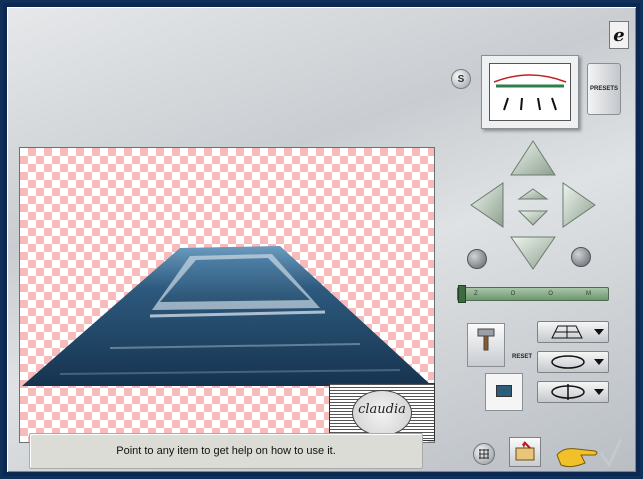  I want to click on watermark-text: claudia, so click(382, 409).